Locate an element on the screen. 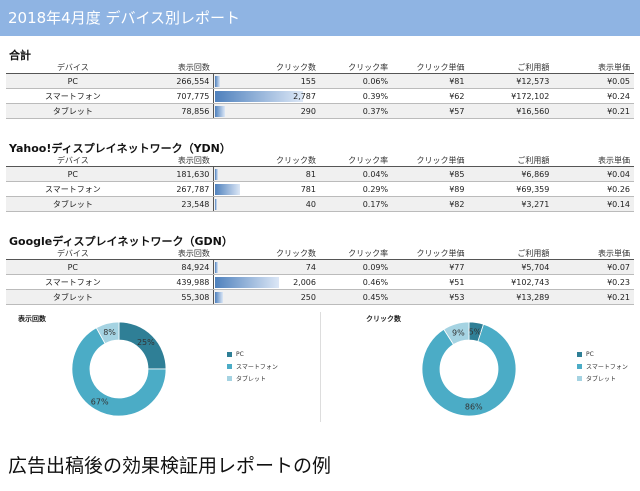 The width and height of the screenshot is (640, 491). cost-cell: ¥12,573 is located at coordinates (511, 81).